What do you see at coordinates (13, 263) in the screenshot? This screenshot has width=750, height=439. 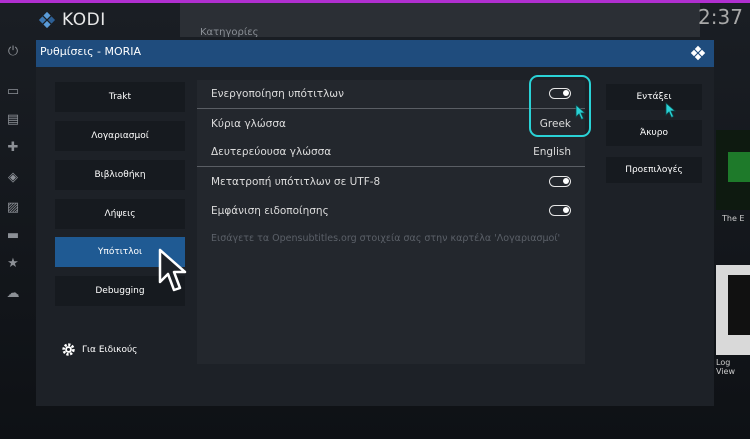 I see `favourites-icon: ★` at bounding box center [13, 263].